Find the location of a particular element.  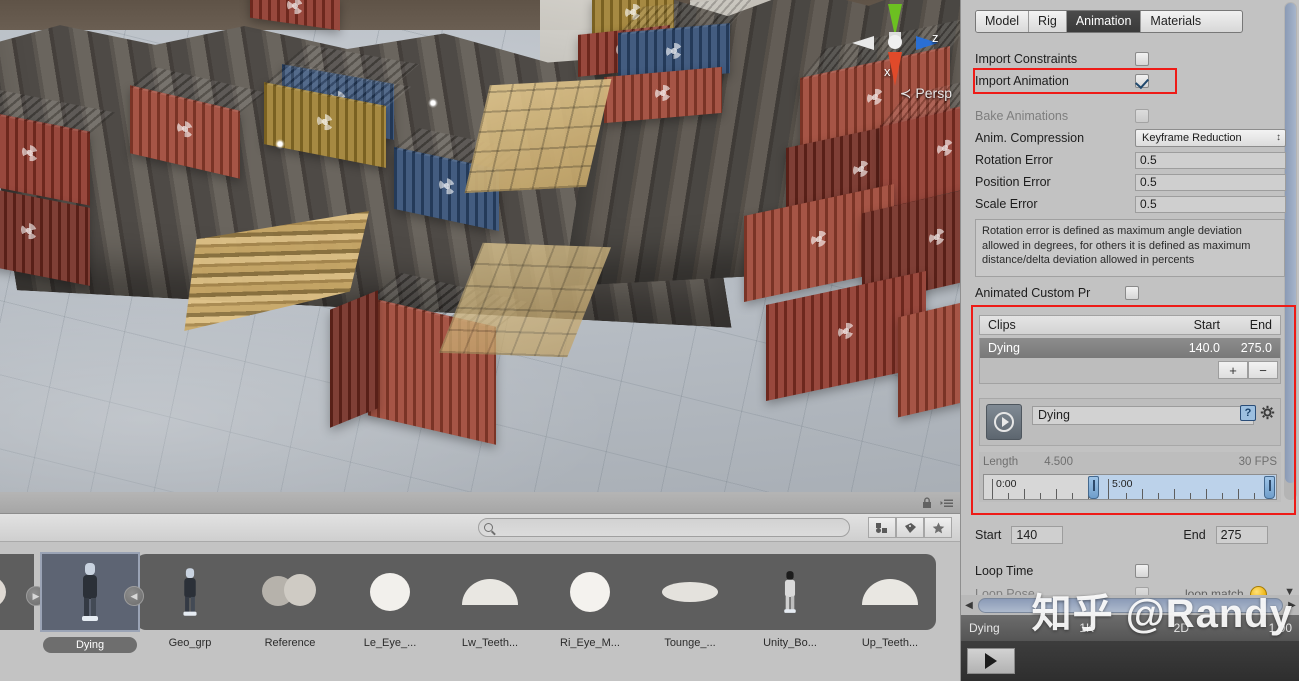

help-icon: ? is located at coordinates (1248, 413).